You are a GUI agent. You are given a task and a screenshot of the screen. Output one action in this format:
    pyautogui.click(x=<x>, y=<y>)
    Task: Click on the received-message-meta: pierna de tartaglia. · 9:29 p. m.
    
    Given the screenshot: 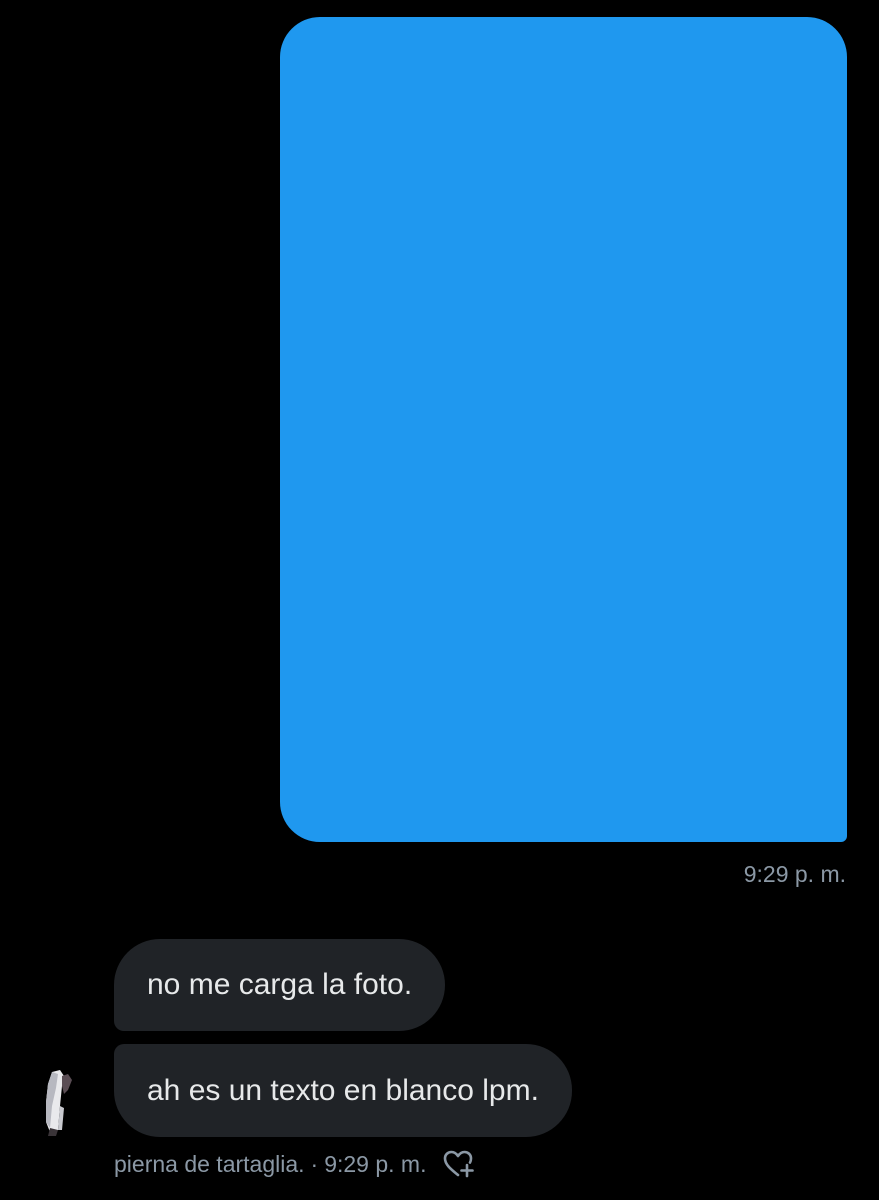 What is the action you would take?
    pyautogui.click(x=295, y=1164)
    